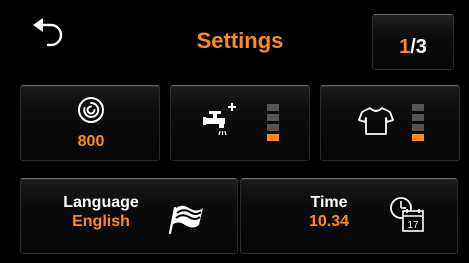  I want to click on flag-icon, so click(186, 220).